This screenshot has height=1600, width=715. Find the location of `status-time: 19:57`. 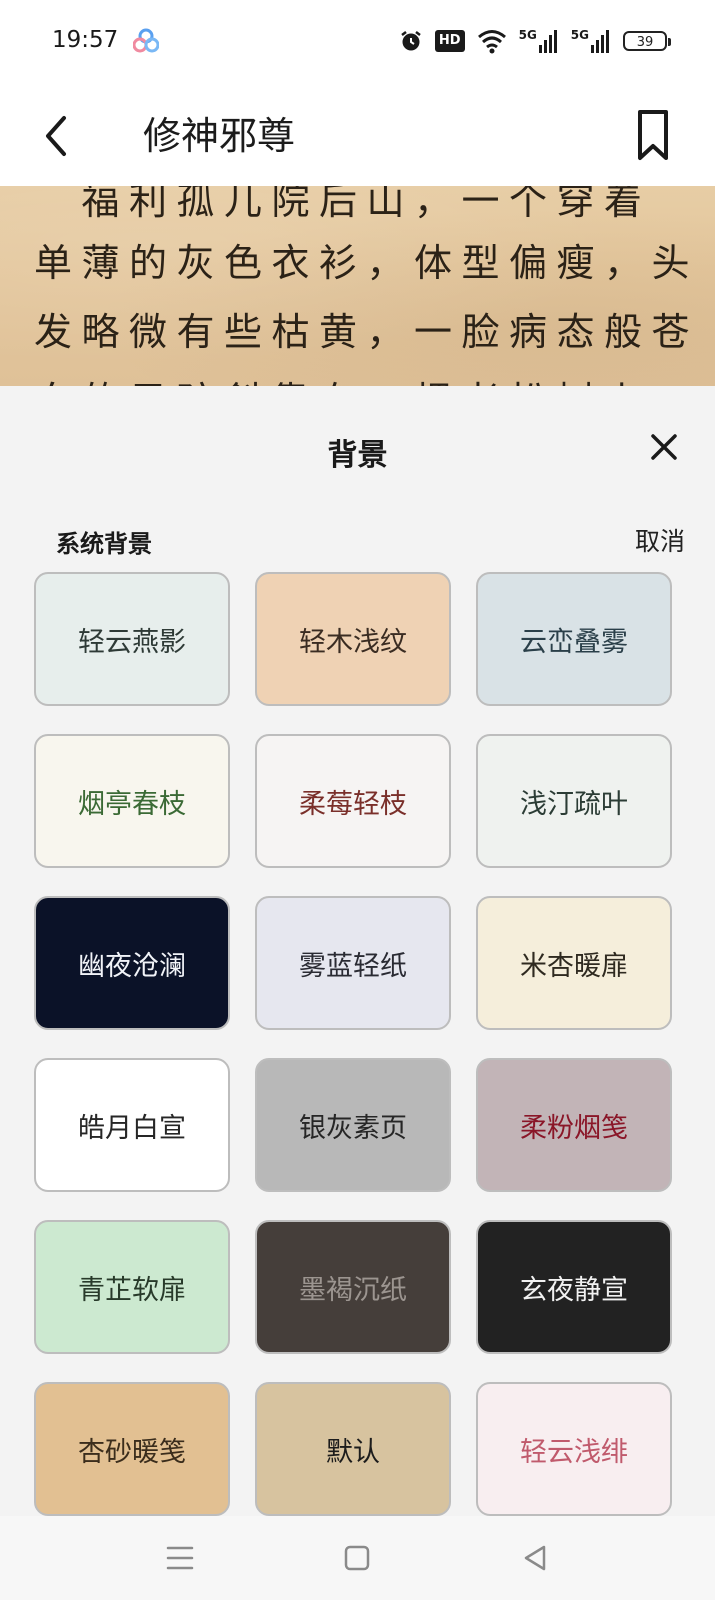

status-time: 19:57 is located at coordinates (85, 40).